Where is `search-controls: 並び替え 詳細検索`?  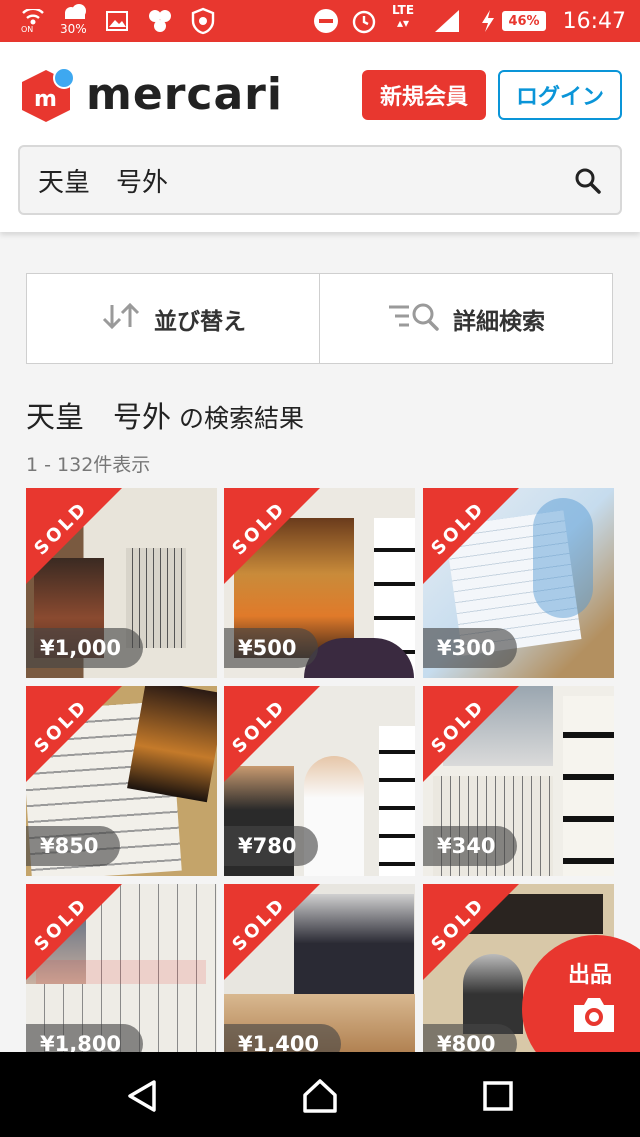 search-controls: 並び替え 詳細検索 is located at coordinates (319, 318).